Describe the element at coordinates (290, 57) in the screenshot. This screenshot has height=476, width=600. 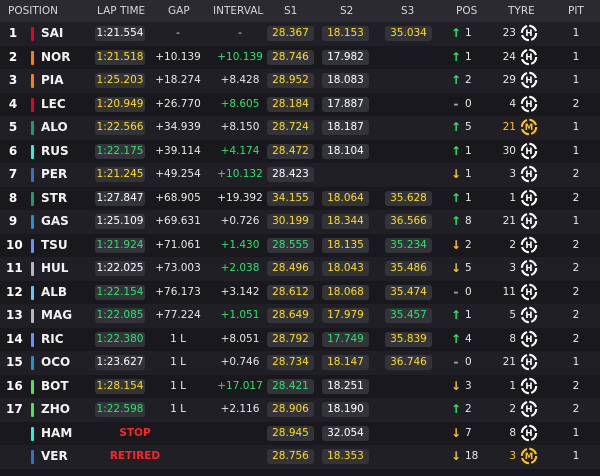
I see `sector-1-time: 28.746` at that location.